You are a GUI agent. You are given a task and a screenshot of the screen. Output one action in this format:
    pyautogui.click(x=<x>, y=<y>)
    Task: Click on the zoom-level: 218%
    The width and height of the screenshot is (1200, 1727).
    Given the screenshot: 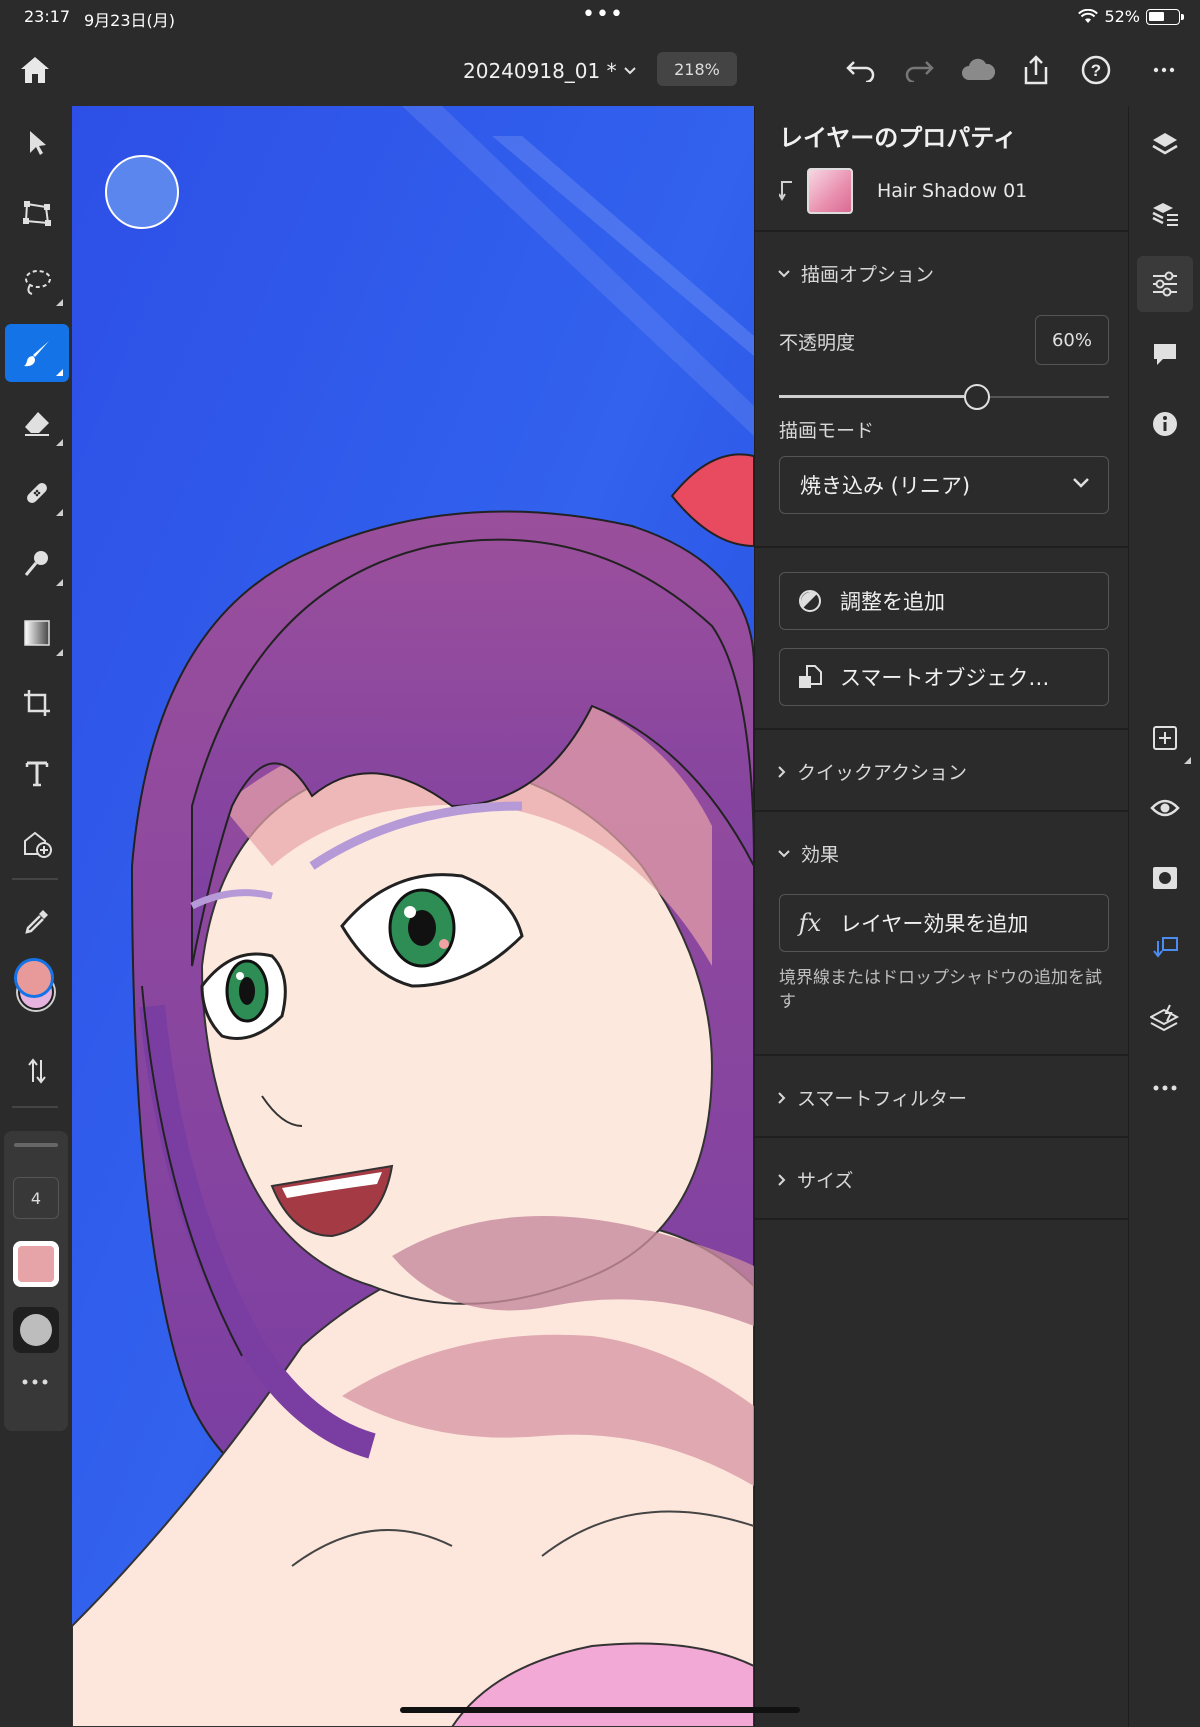 What is the action you would take?
    pyautogui.click(x=697, y=69)
    